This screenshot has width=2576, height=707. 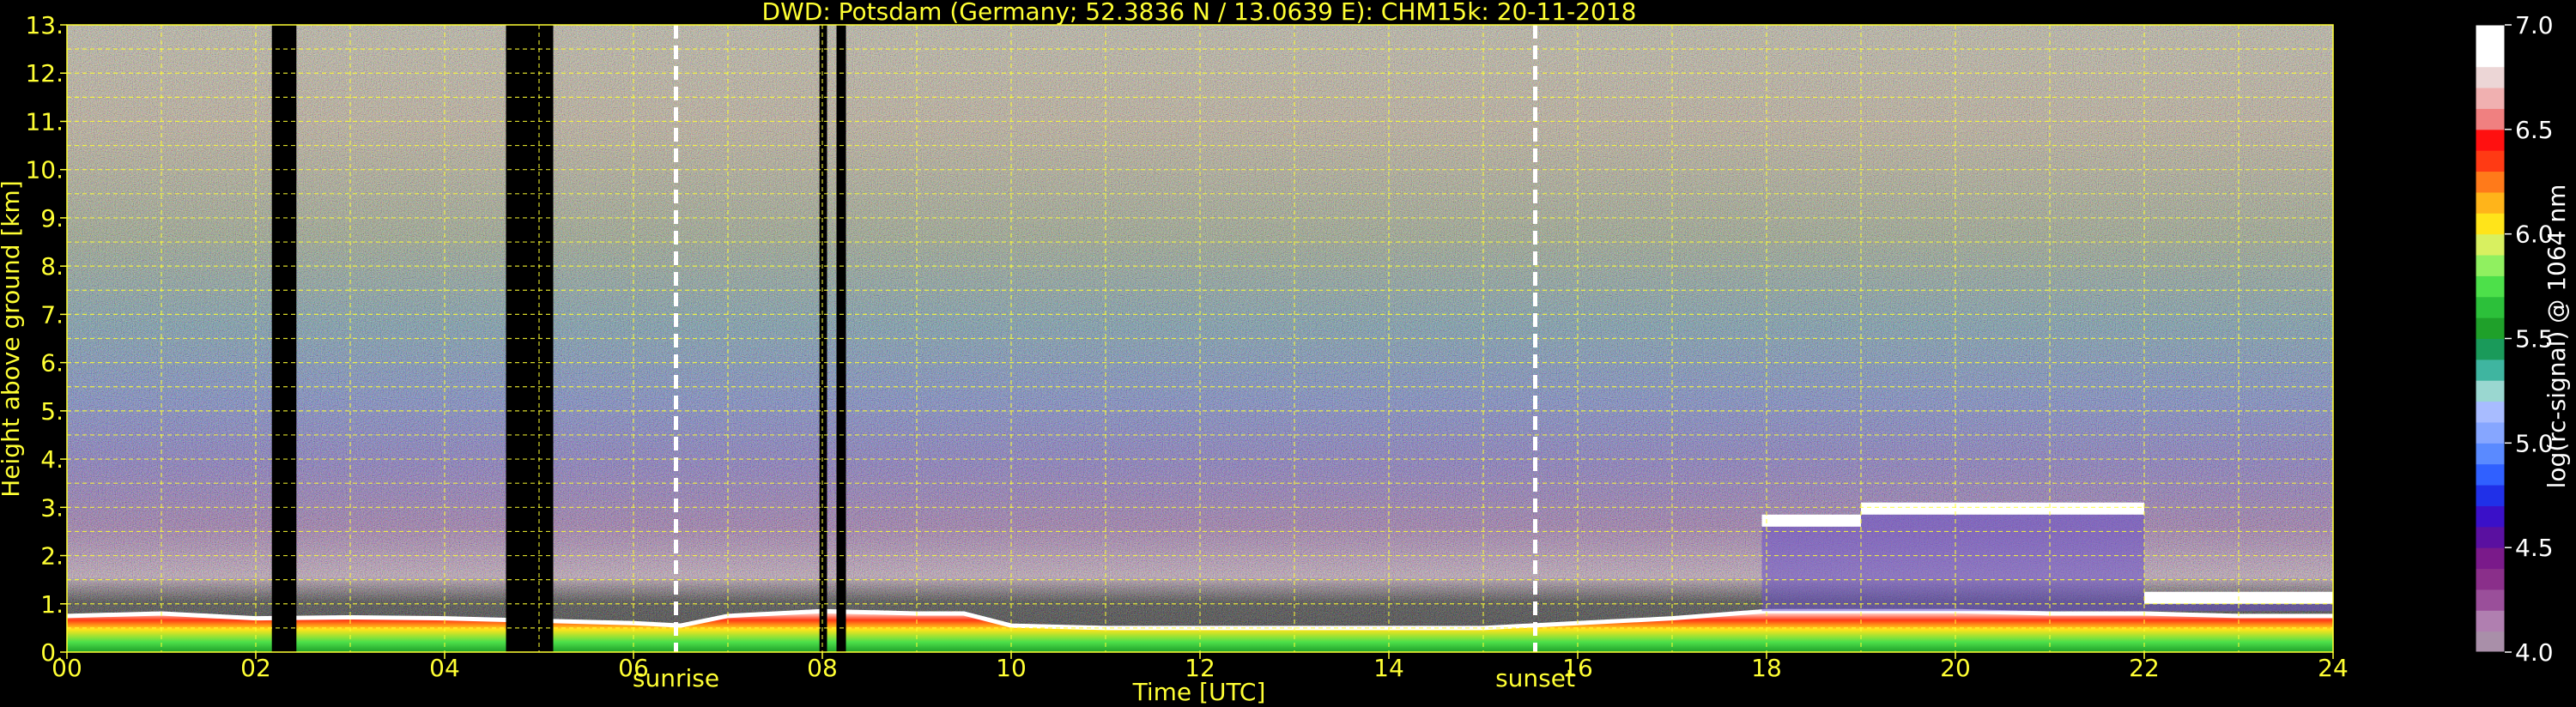 What do you see at coordinates (12, 339) in the screenshot?
I see `y-axis-label: Height above ground [km]` at bounding box center [12, 339].